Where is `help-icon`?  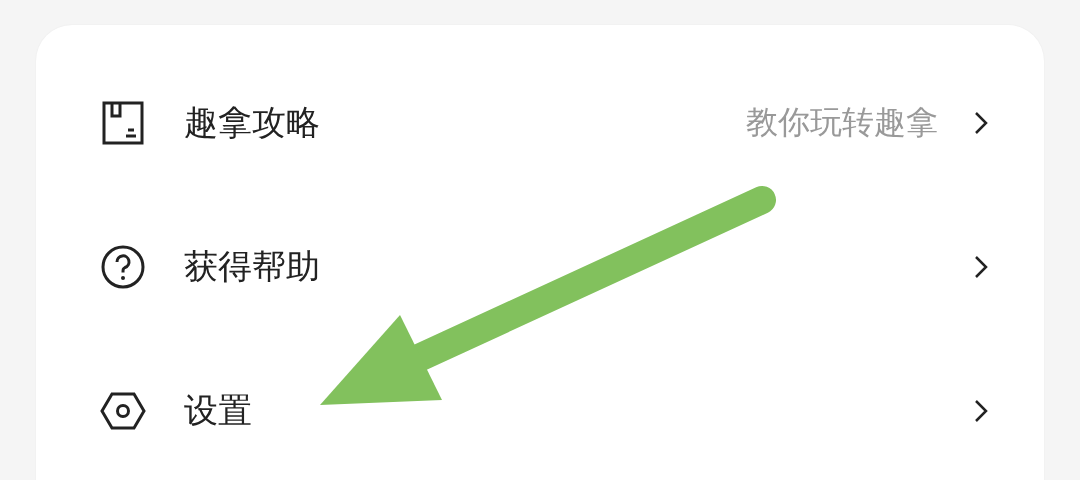
help-icon is located at coordinates (123, 267).